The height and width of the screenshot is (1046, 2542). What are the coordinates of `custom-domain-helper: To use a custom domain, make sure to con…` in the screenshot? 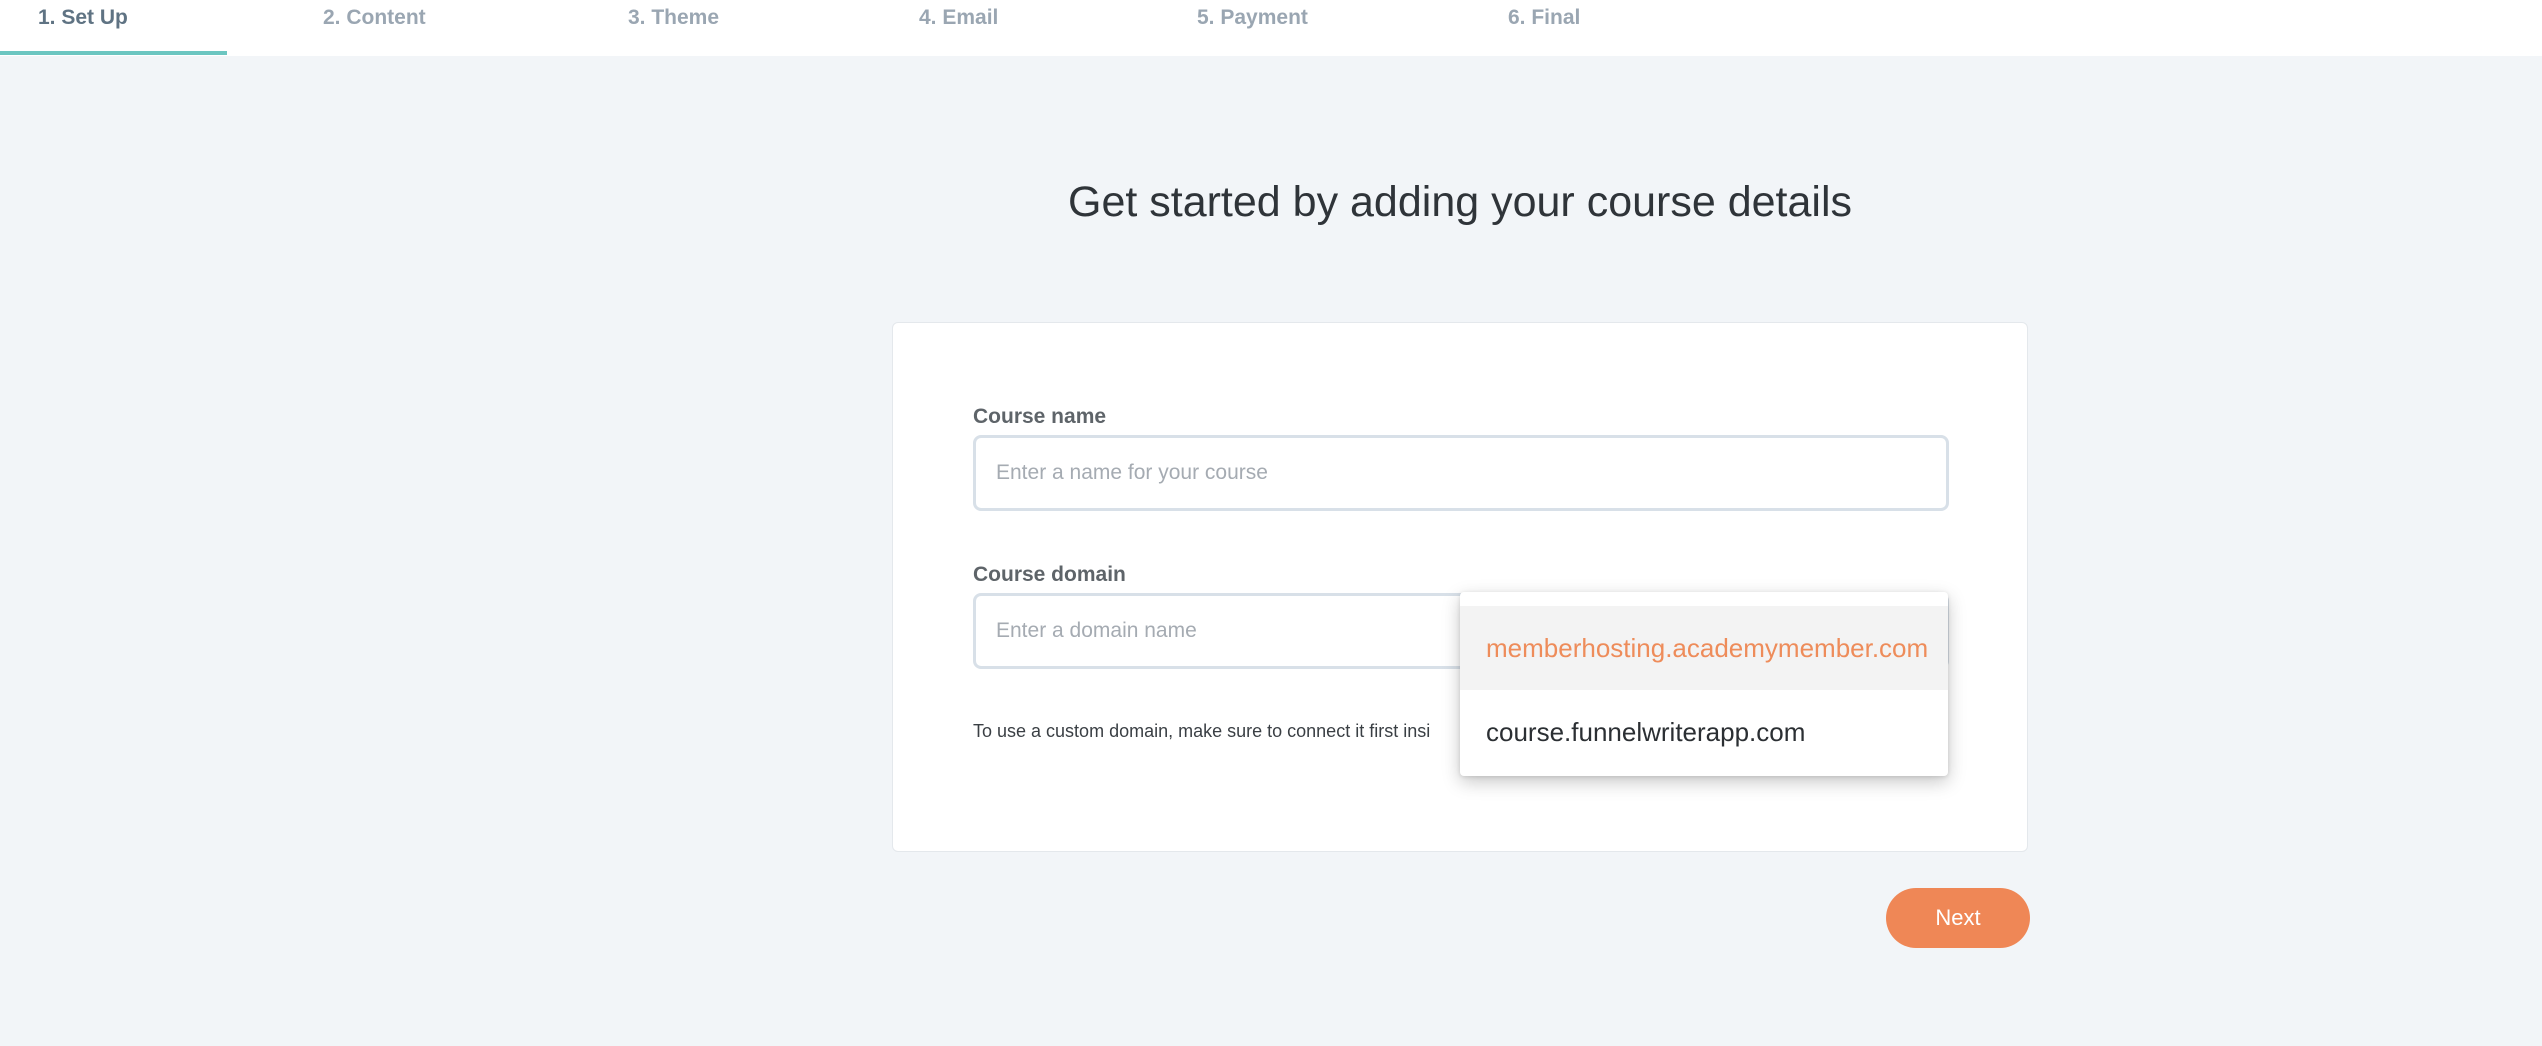 It's located at (1202, 731).